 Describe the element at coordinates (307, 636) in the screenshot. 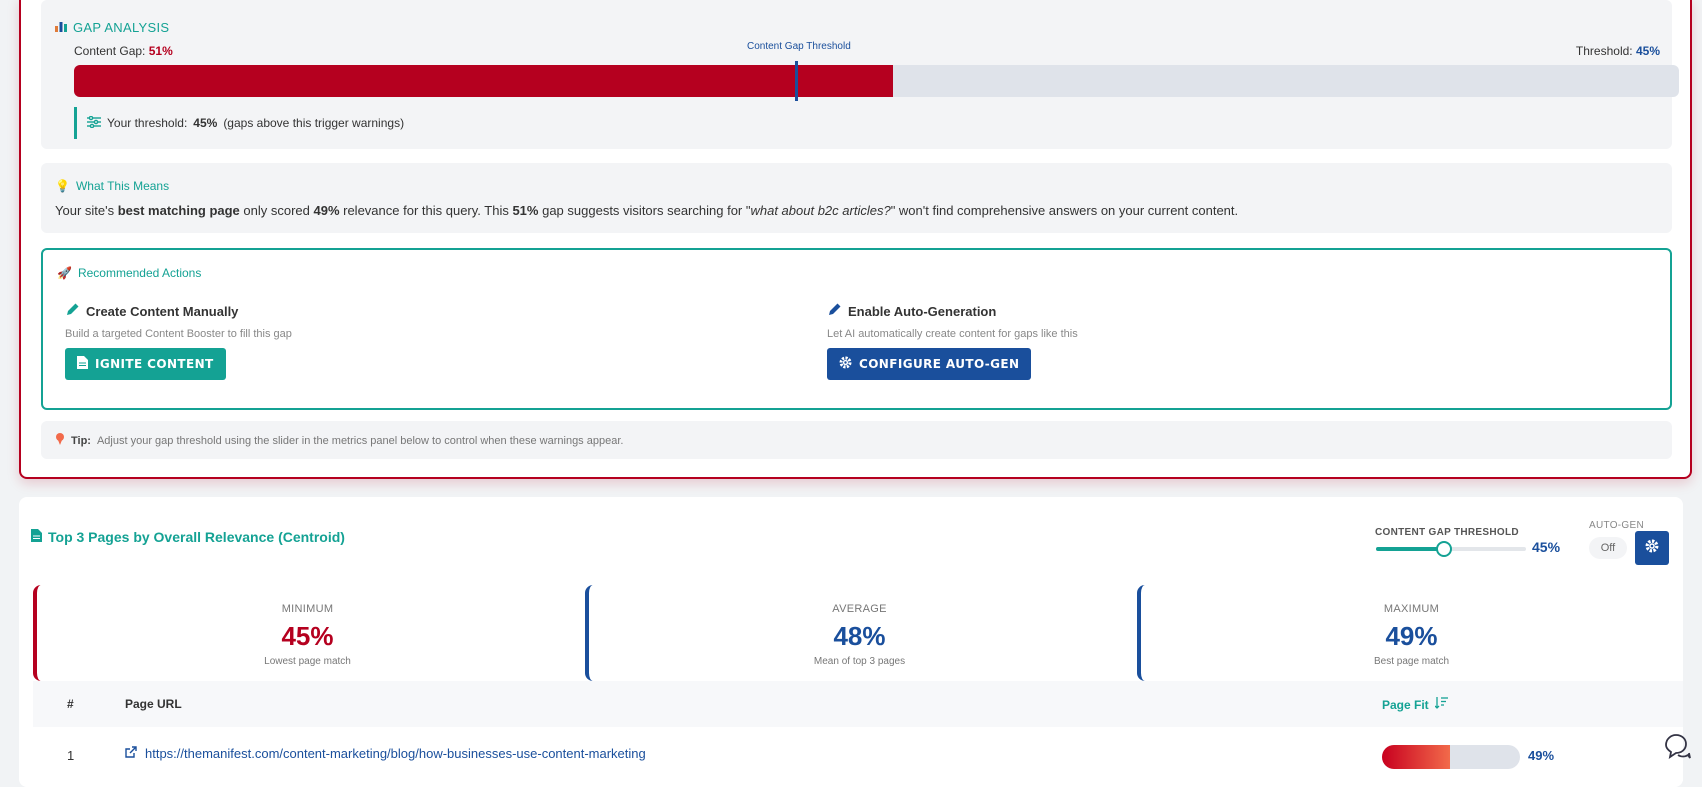

I see `stat-minimum-value: 45%` at that location.